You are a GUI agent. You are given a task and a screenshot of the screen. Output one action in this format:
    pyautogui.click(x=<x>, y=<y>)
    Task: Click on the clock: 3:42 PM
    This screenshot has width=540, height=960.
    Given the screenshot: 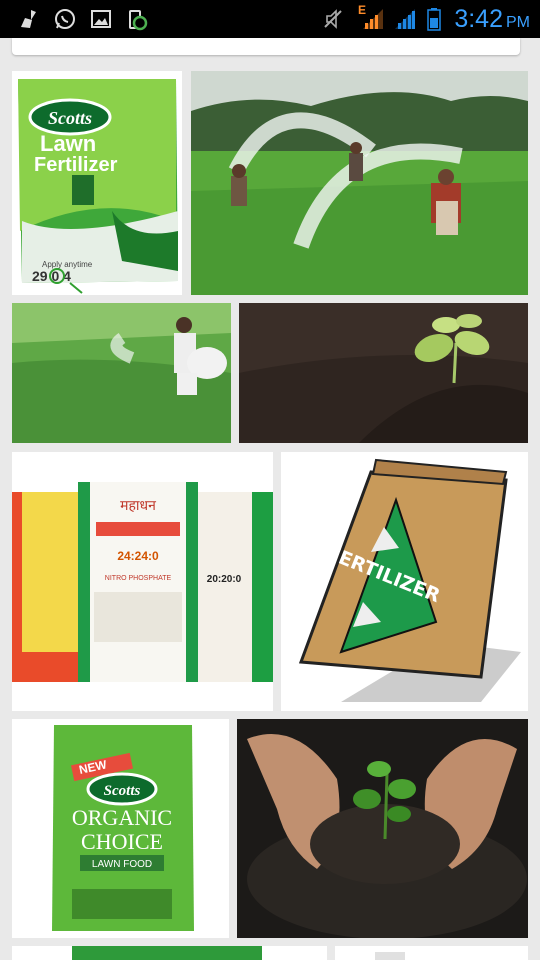 What is the action you would take?
    pyautogui.click(x=492, y=21)
    